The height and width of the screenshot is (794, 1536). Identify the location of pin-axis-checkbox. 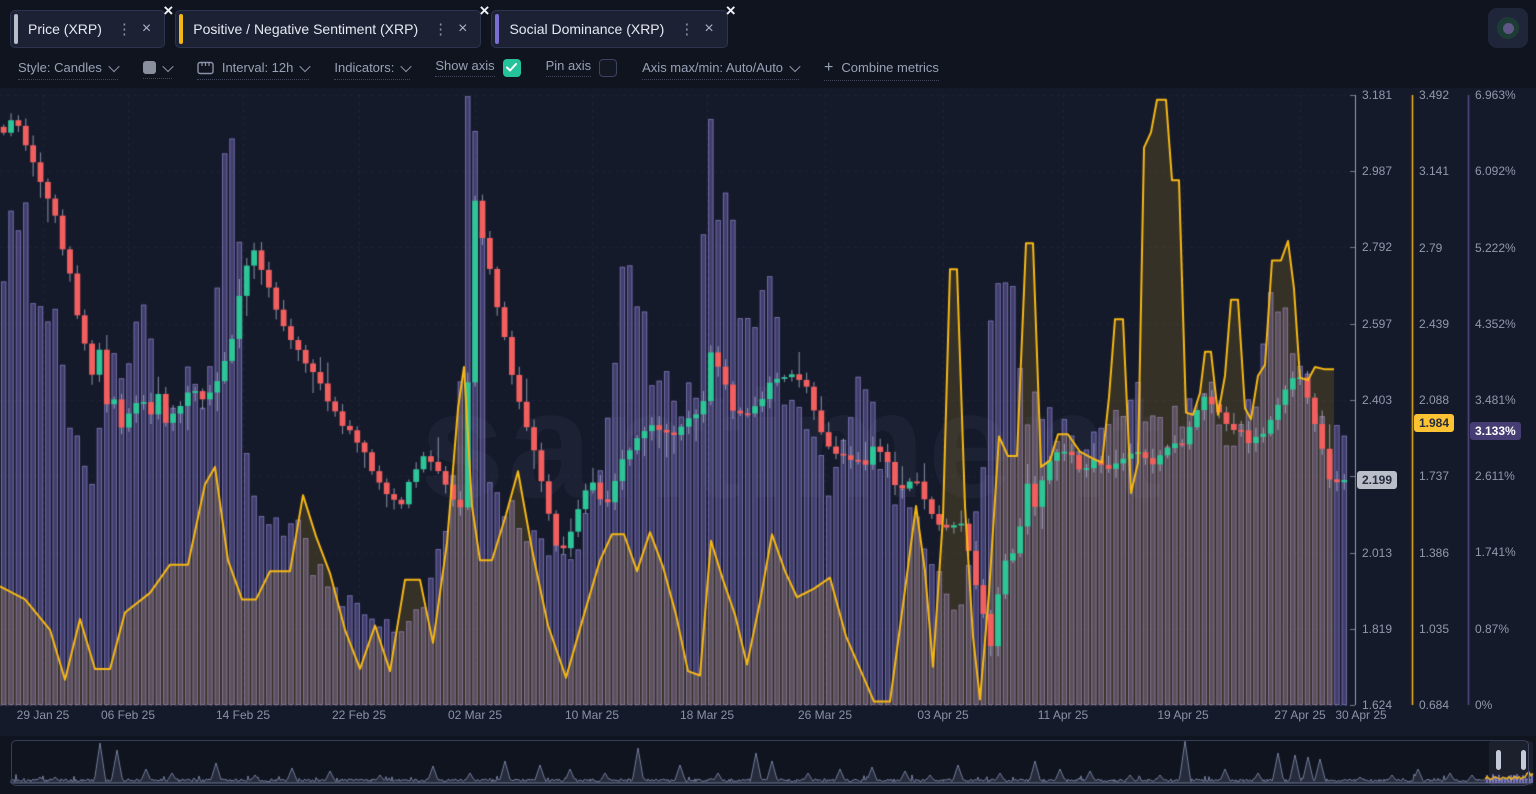
(608, 67).